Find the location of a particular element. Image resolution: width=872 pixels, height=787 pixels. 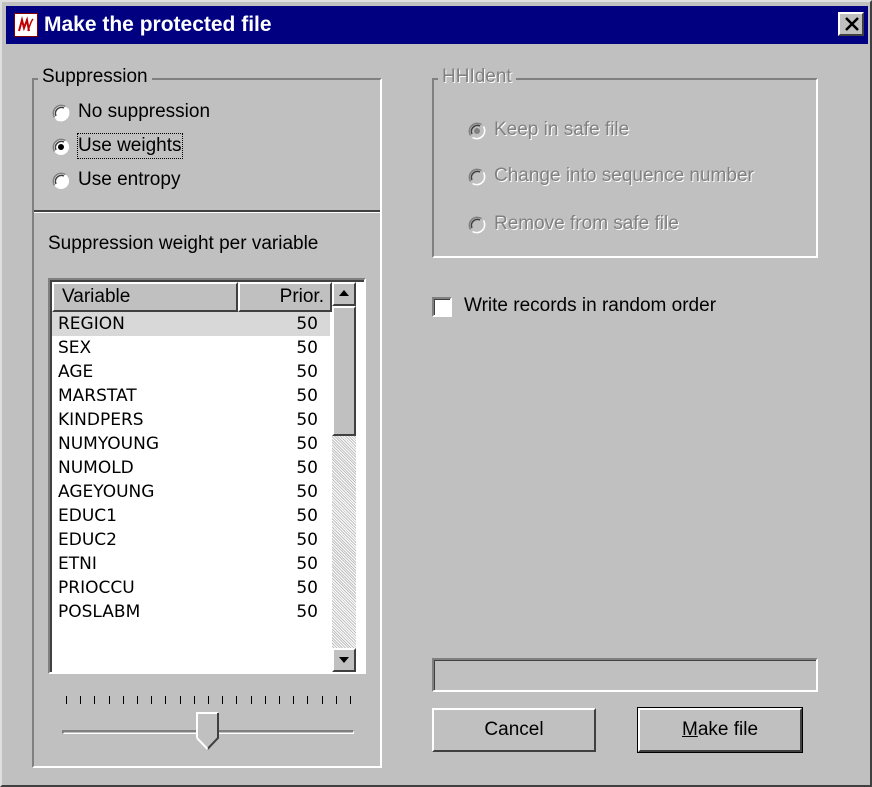

variable-name-cell: PRIOCCU is located at coordinates (96, 588).